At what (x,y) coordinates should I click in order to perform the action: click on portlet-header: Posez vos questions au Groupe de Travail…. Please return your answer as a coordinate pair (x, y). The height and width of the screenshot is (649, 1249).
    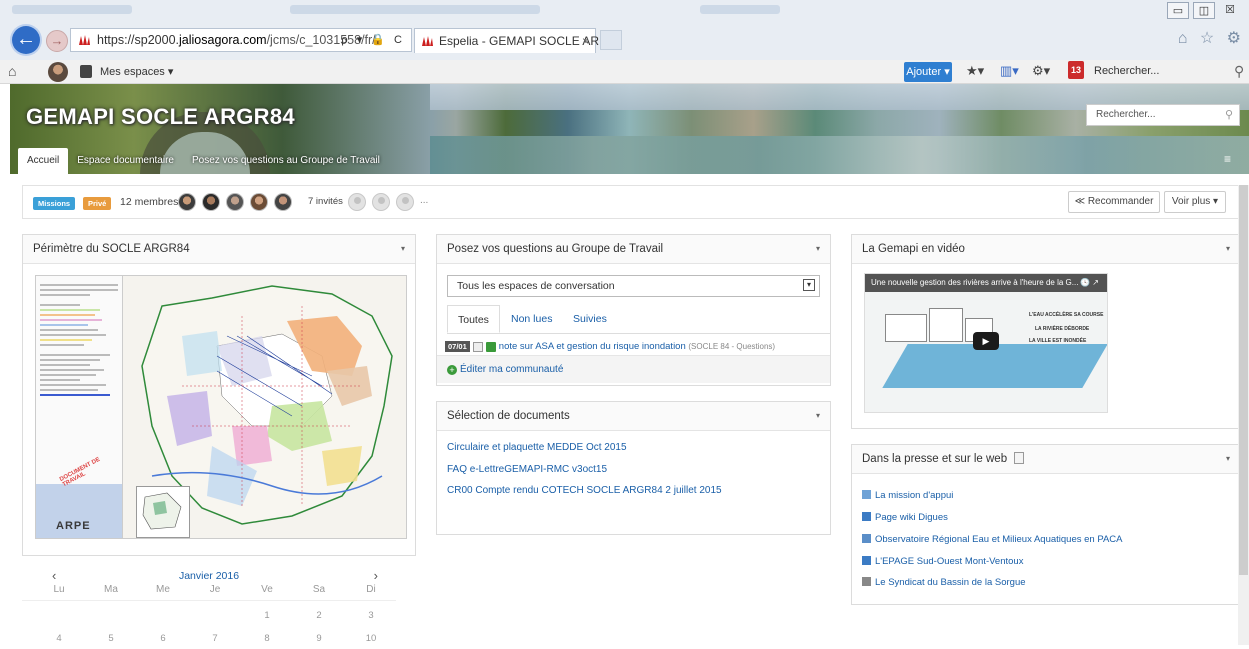
    Looking at the image, I should click on (633, 249).